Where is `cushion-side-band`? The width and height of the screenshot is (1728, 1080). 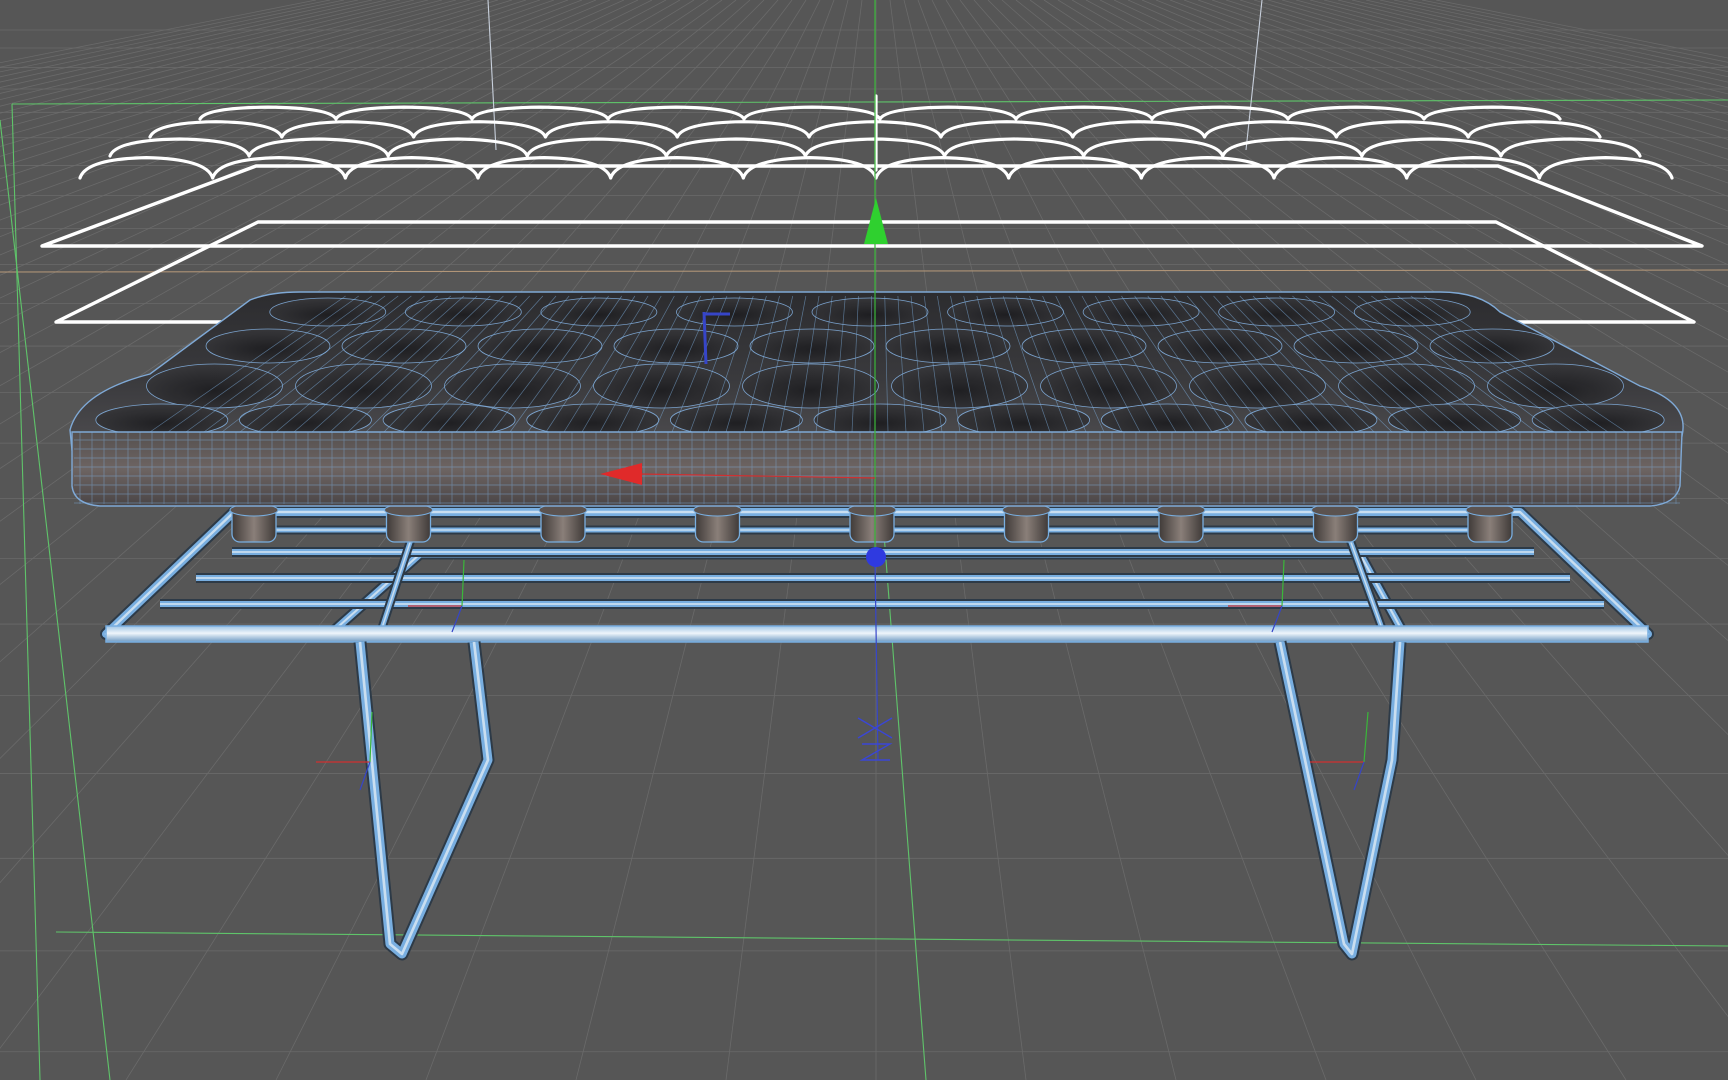 cushion-side-band is located at coordinates (877, 469).